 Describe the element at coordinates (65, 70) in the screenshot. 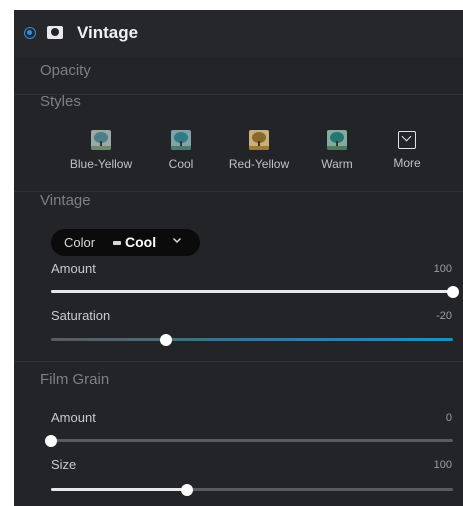

I see `opacity-section-label: Opacity` at that location.